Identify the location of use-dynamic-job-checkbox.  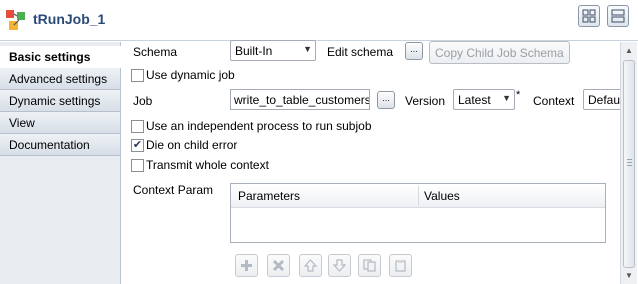
(137, 75).